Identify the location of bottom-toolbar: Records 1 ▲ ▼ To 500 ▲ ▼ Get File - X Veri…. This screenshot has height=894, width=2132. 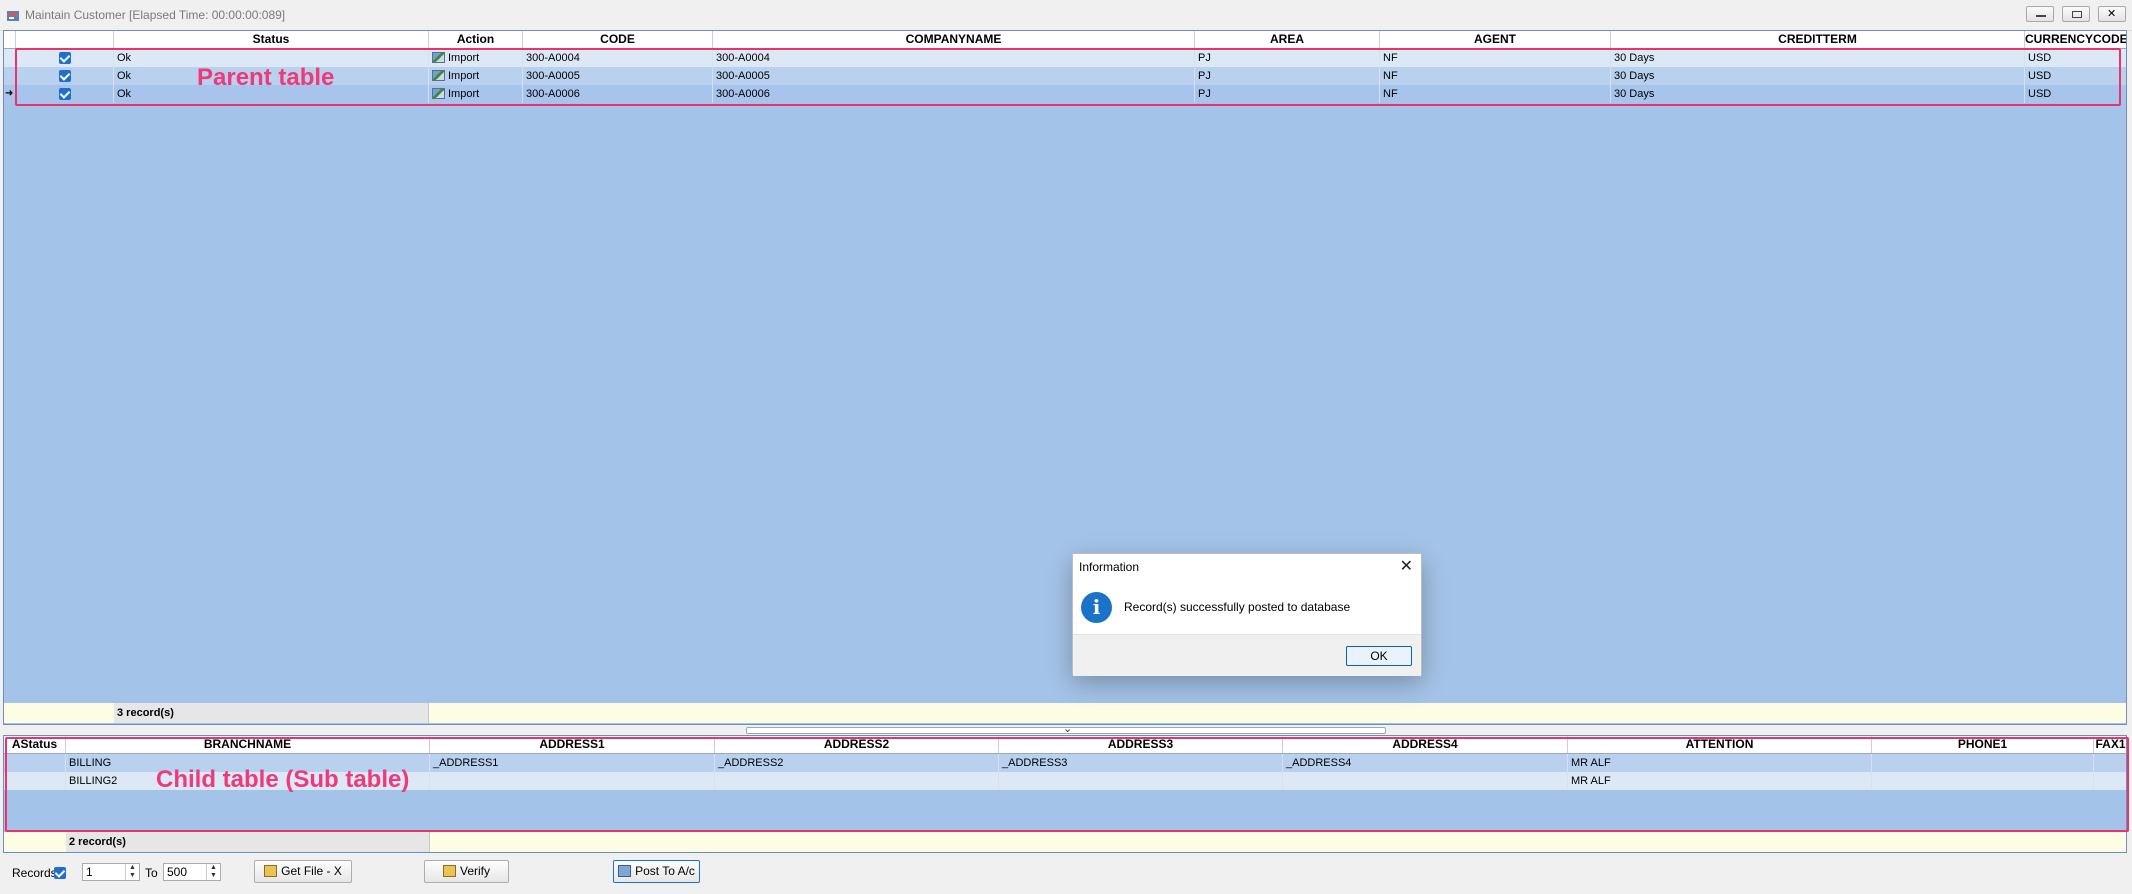
(1066, 873).